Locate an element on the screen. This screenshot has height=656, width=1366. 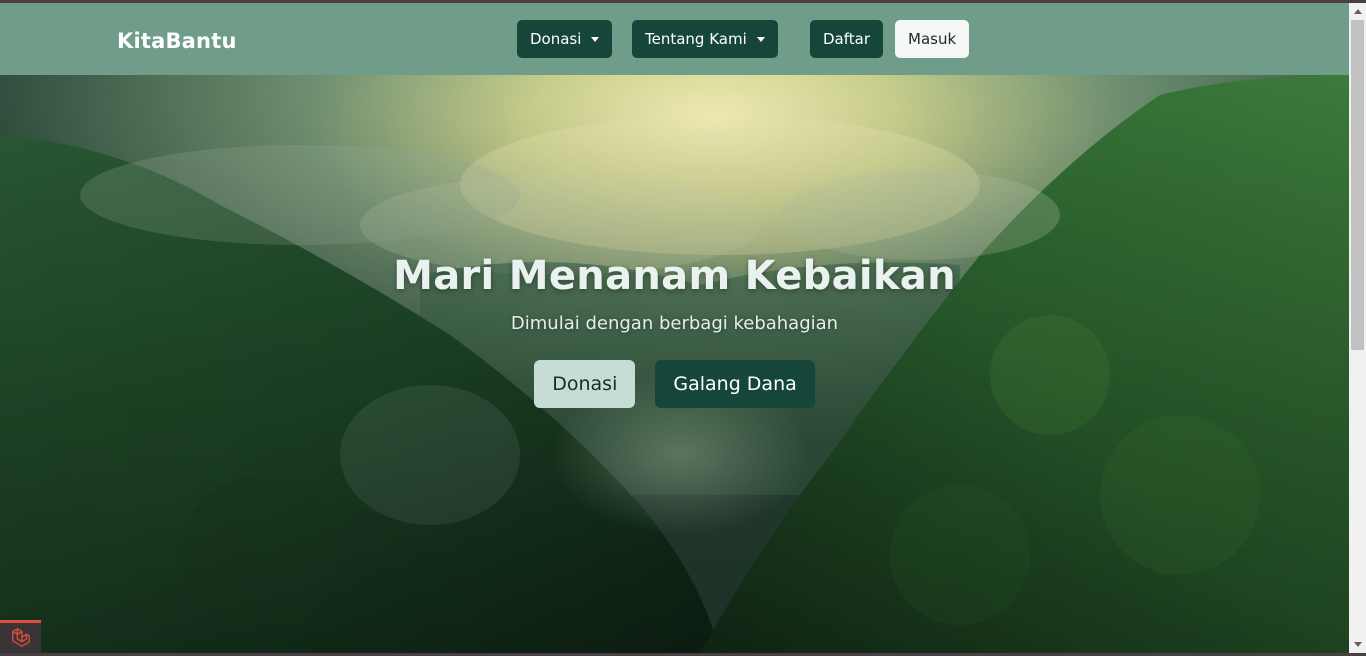
debugbar-toggle is located at coordinates (20, 636).